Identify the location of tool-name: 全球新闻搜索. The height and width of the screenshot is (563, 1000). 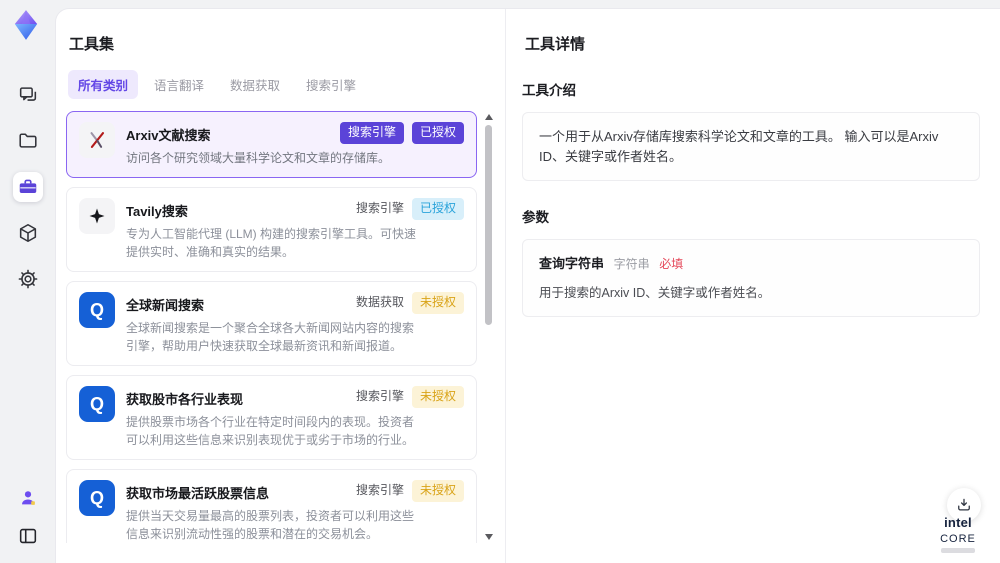
(165, 305).